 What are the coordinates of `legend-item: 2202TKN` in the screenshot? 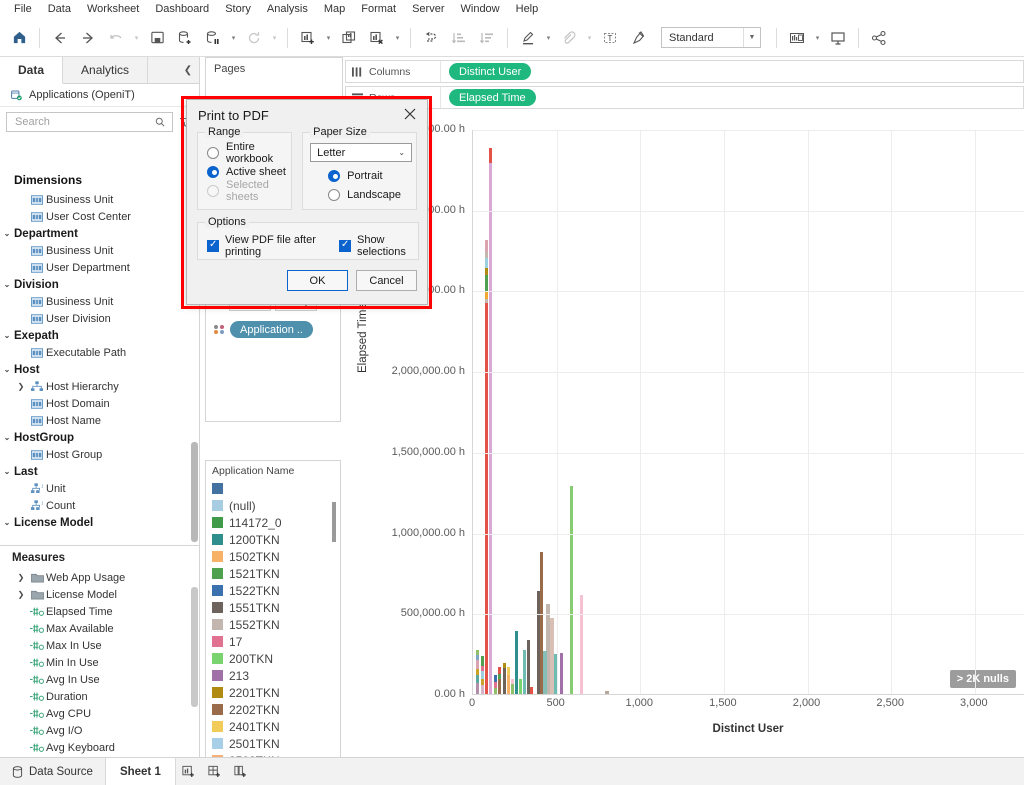 It's located at (276, 709).